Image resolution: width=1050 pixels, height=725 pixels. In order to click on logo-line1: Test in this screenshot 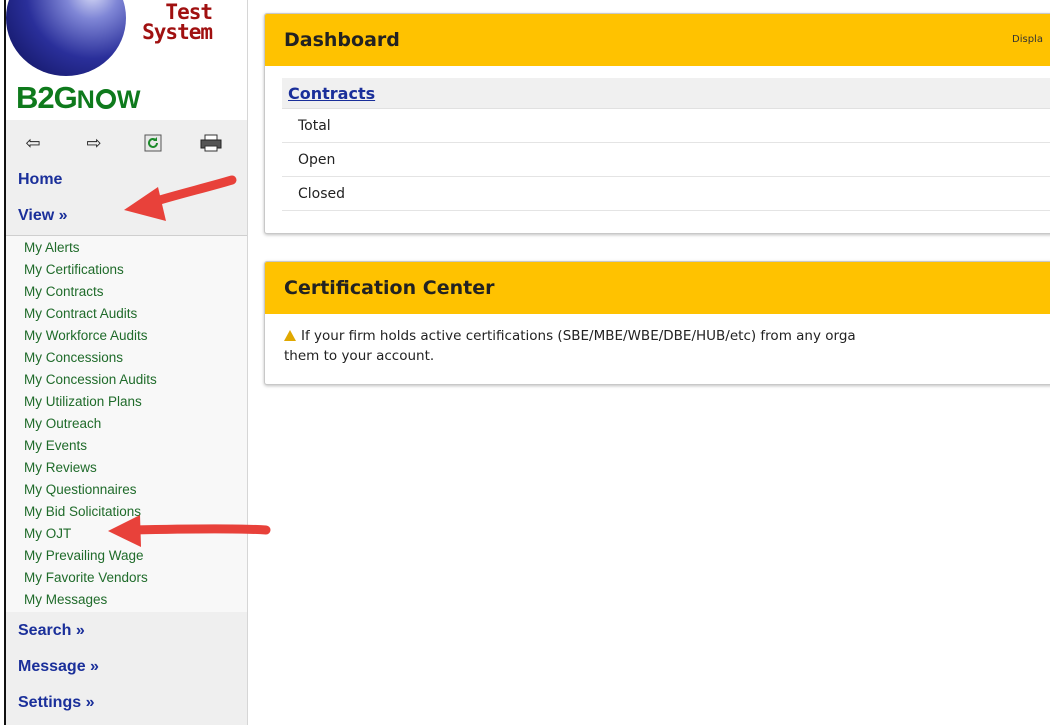, I will do `click(189, 12)`.